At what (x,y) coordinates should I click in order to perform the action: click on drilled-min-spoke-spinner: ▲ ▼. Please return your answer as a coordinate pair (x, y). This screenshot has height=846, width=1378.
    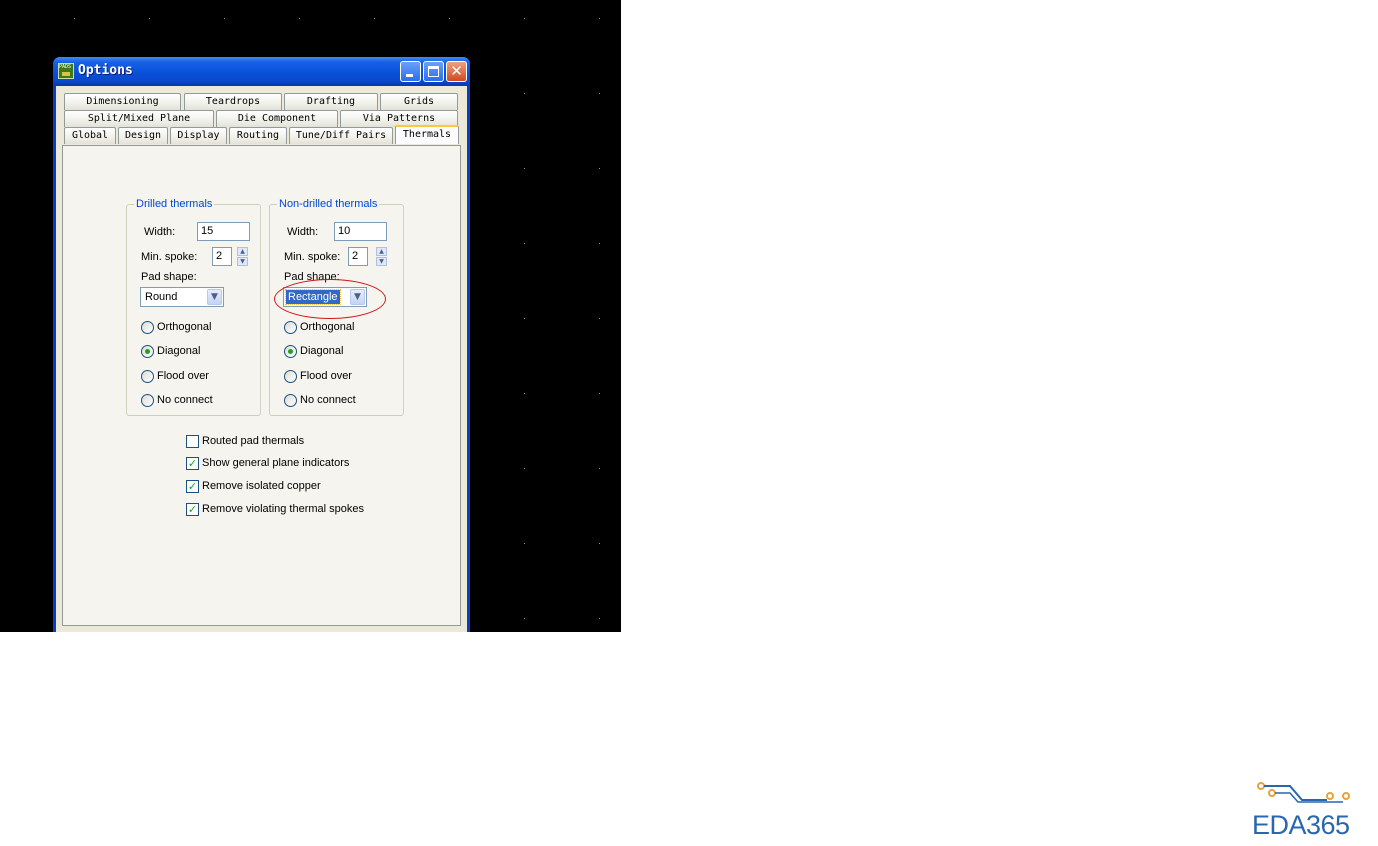
    Looking at the image, I should click on (242, 256).